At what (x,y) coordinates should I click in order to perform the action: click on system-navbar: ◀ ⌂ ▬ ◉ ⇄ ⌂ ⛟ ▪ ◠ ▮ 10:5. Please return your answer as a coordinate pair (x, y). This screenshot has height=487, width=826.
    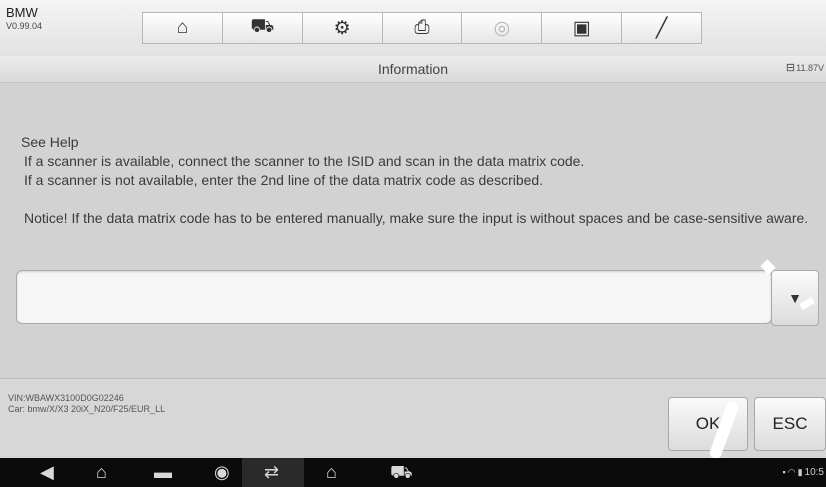
    Looking at the image, I should click on (413, 472).